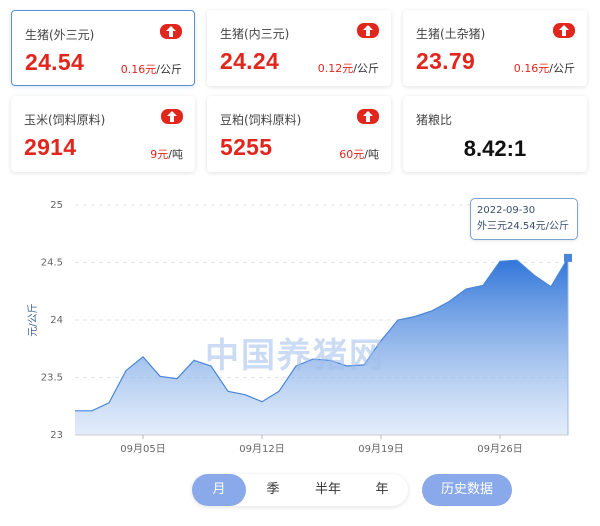 Image resolution: width=600 pixels, height=526 pixels. Describe the element at coordinates (495, 48) in the screenshot. I see `card-pig-tuzazhu: 生猪(土杂猪) 23.79 0.16元/公斤` at that location.